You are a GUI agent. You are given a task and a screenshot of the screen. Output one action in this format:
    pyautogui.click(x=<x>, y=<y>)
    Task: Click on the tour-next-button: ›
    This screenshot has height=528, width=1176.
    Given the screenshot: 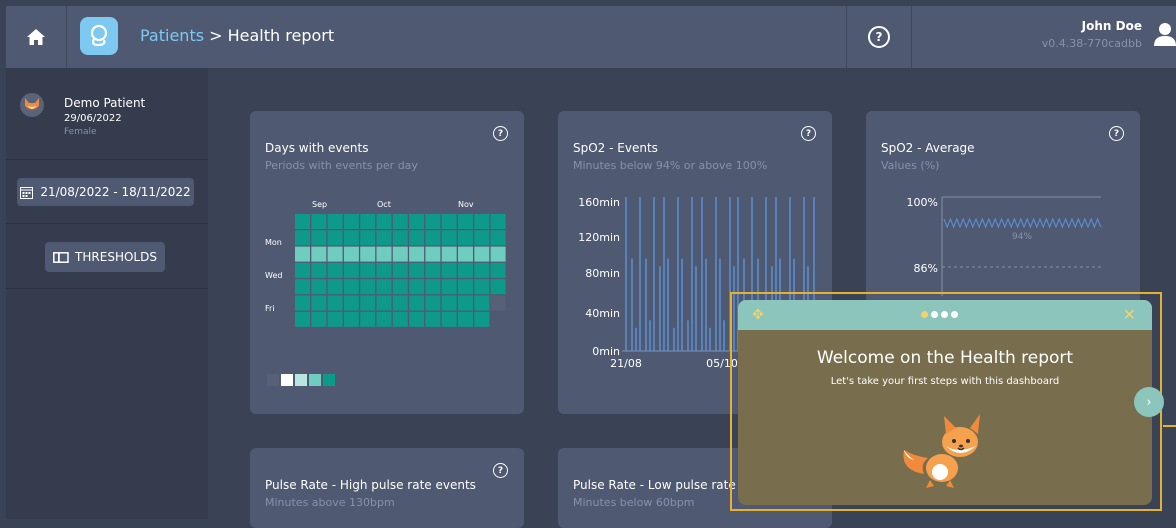 What is the action you would take?
    pyautogui.click(x=1149, y=402)
    